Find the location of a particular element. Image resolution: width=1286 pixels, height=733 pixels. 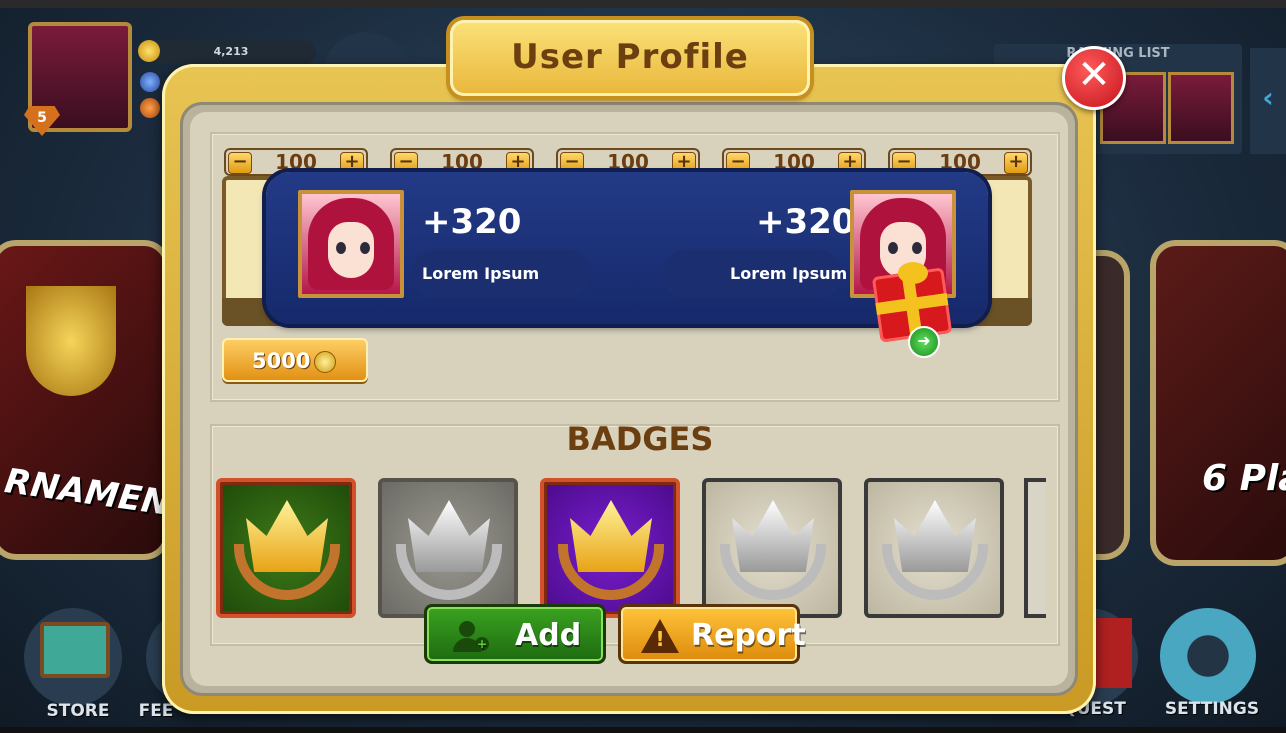

player-name: Lorem Ipsum is located at coordinates (481, 273).